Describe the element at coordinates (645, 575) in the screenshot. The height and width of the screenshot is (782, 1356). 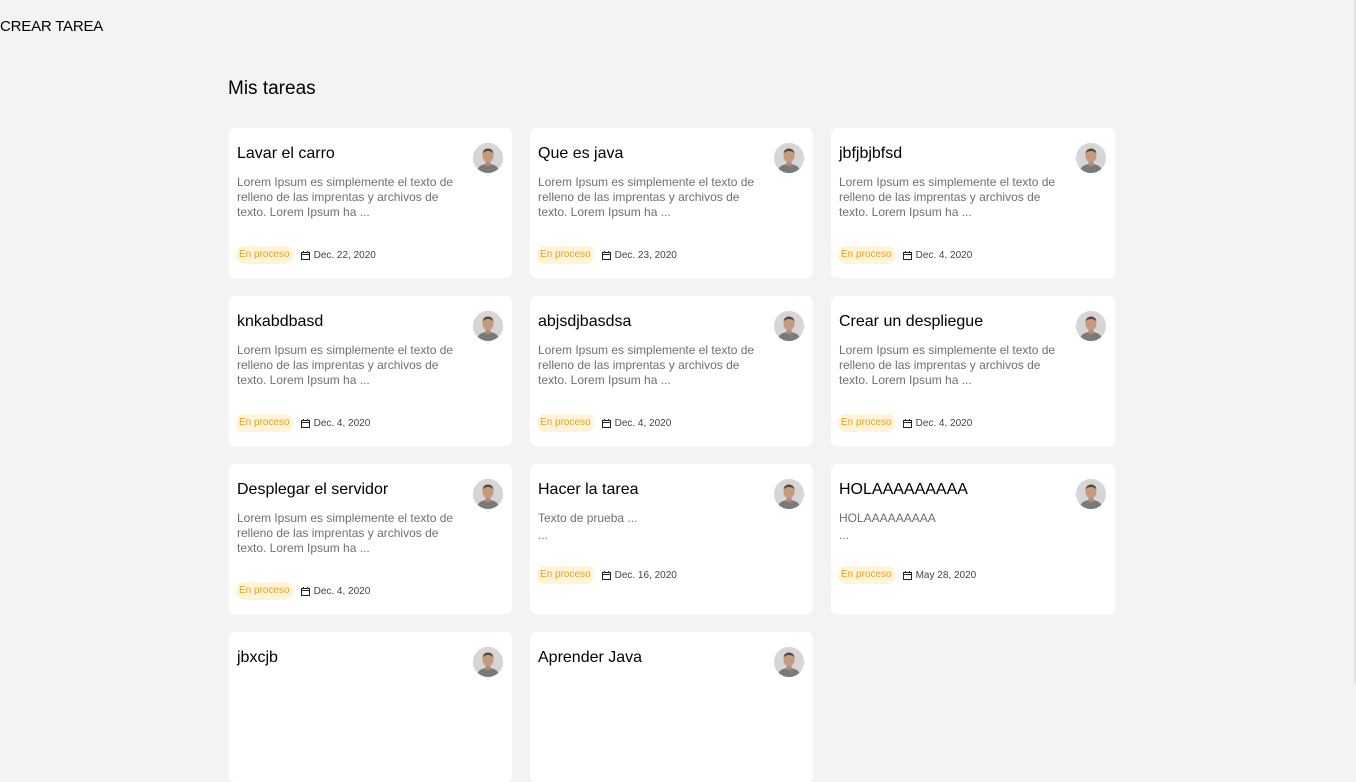
I see `task-date-text: Dec. 16, 2020` at that location.